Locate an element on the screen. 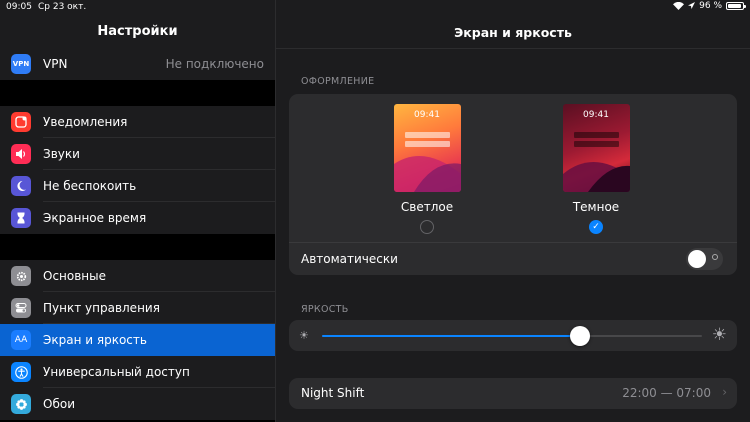 Image resolution: width=750 pixels, height=422 pixels. sidebar-item-label: Экранное время is located at coordinates (95, 218).